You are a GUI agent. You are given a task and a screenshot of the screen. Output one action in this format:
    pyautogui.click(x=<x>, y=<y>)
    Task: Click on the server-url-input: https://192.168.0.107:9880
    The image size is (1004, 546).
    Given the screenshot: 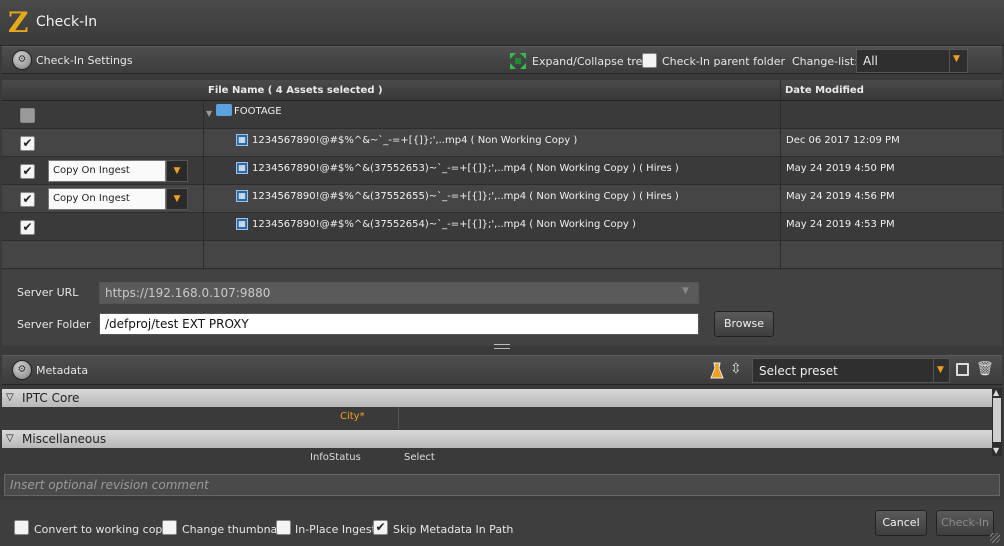 What is the action you would take?
    pyautogui.click(x=399, y=293)
    